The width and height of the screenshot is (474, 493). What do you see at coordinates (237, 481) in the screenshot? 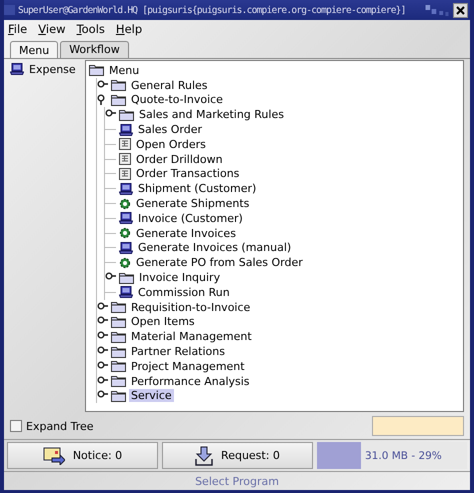
I see `status-text: Select Program` at bounding box center [237, 481].